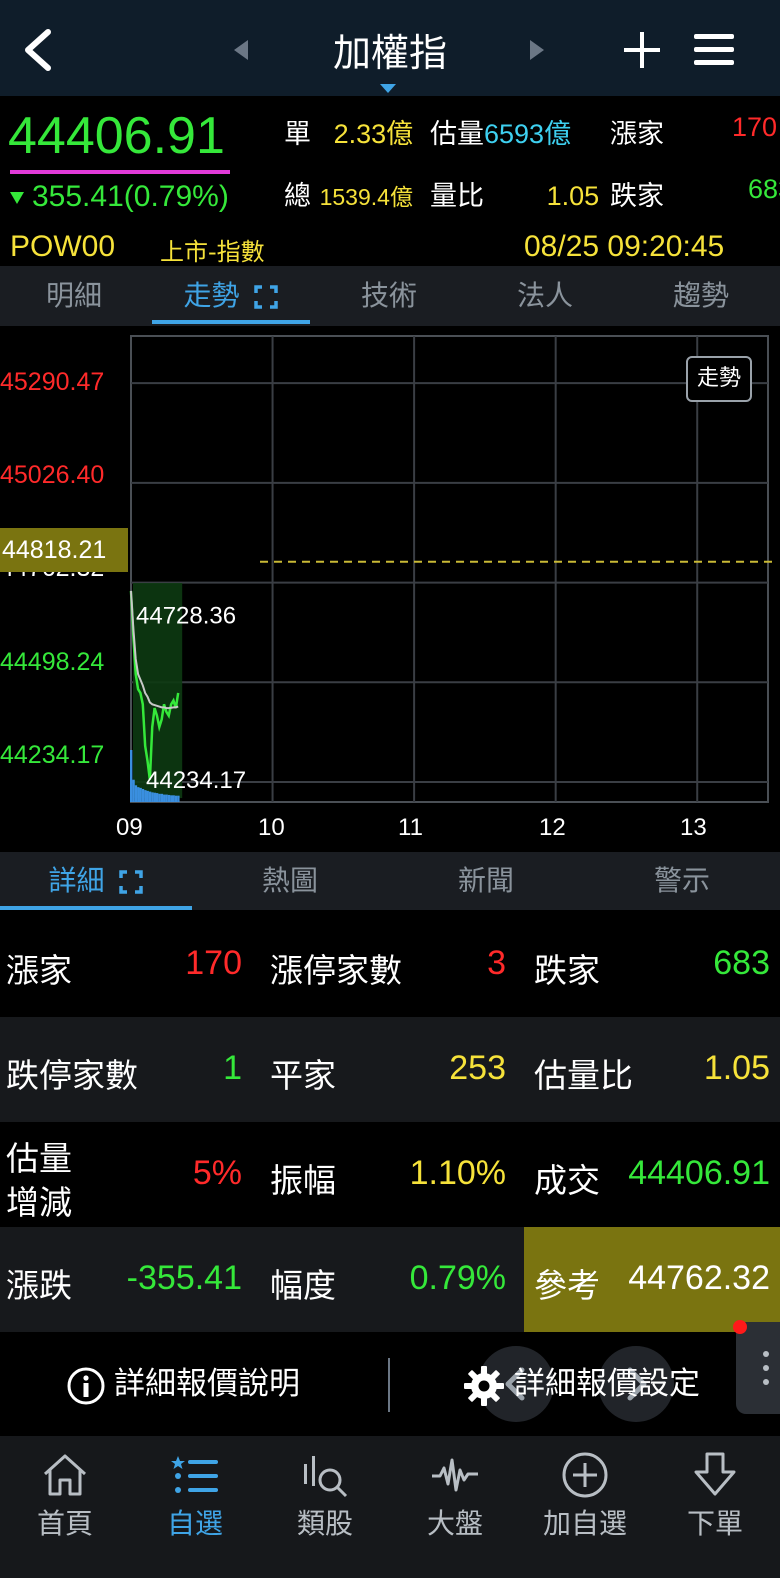 The width and height of the screenshot is (780, 1578). I want to click on more-vertical-icon, so click(766, 1368).